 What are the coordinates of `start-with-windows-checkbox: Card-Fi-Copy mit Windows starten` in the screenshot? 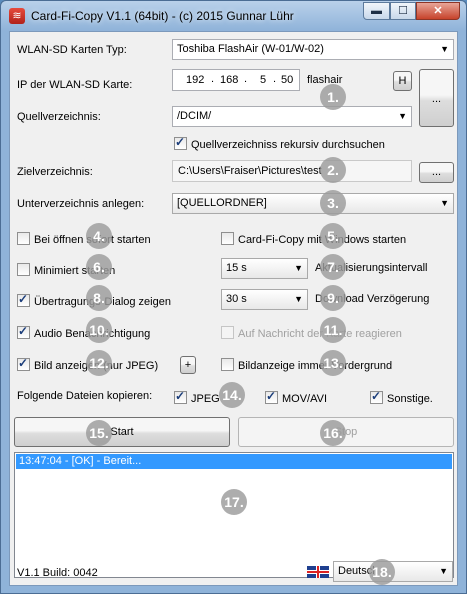 It's located at (313, 239).